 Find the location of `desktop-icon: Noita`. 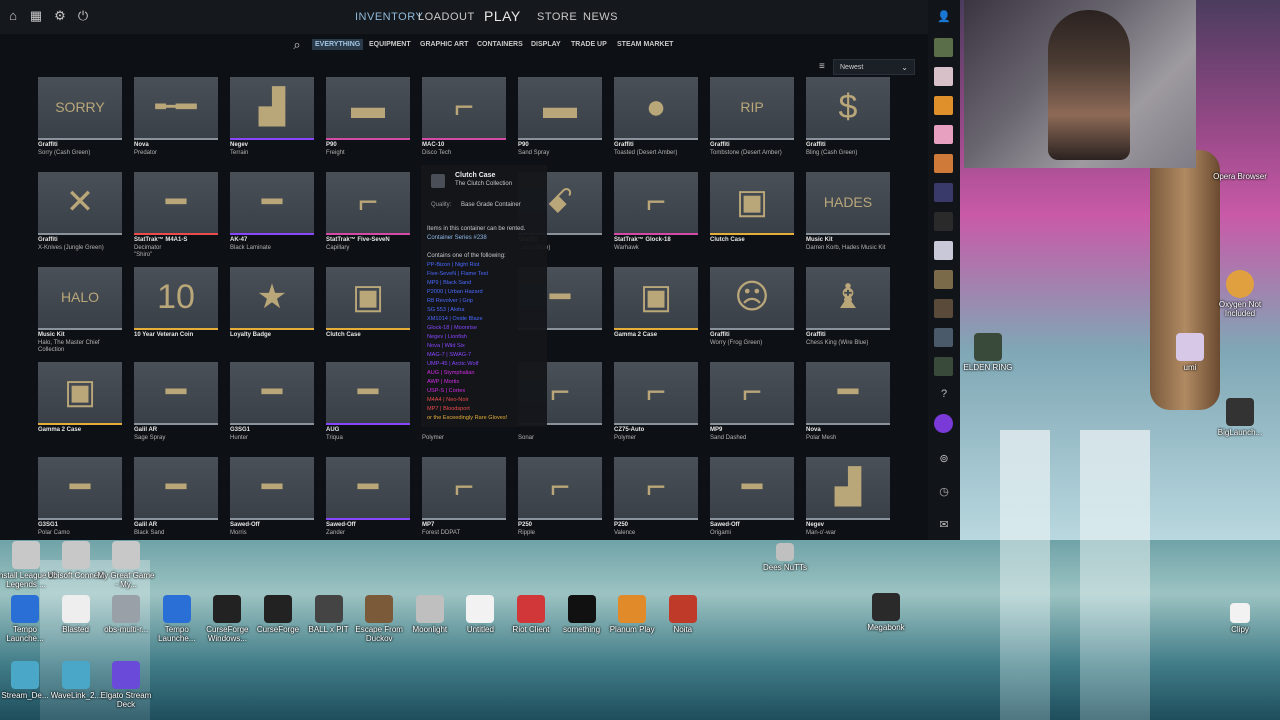

desktop-icon: Noita is located at coordinates (683, 614).